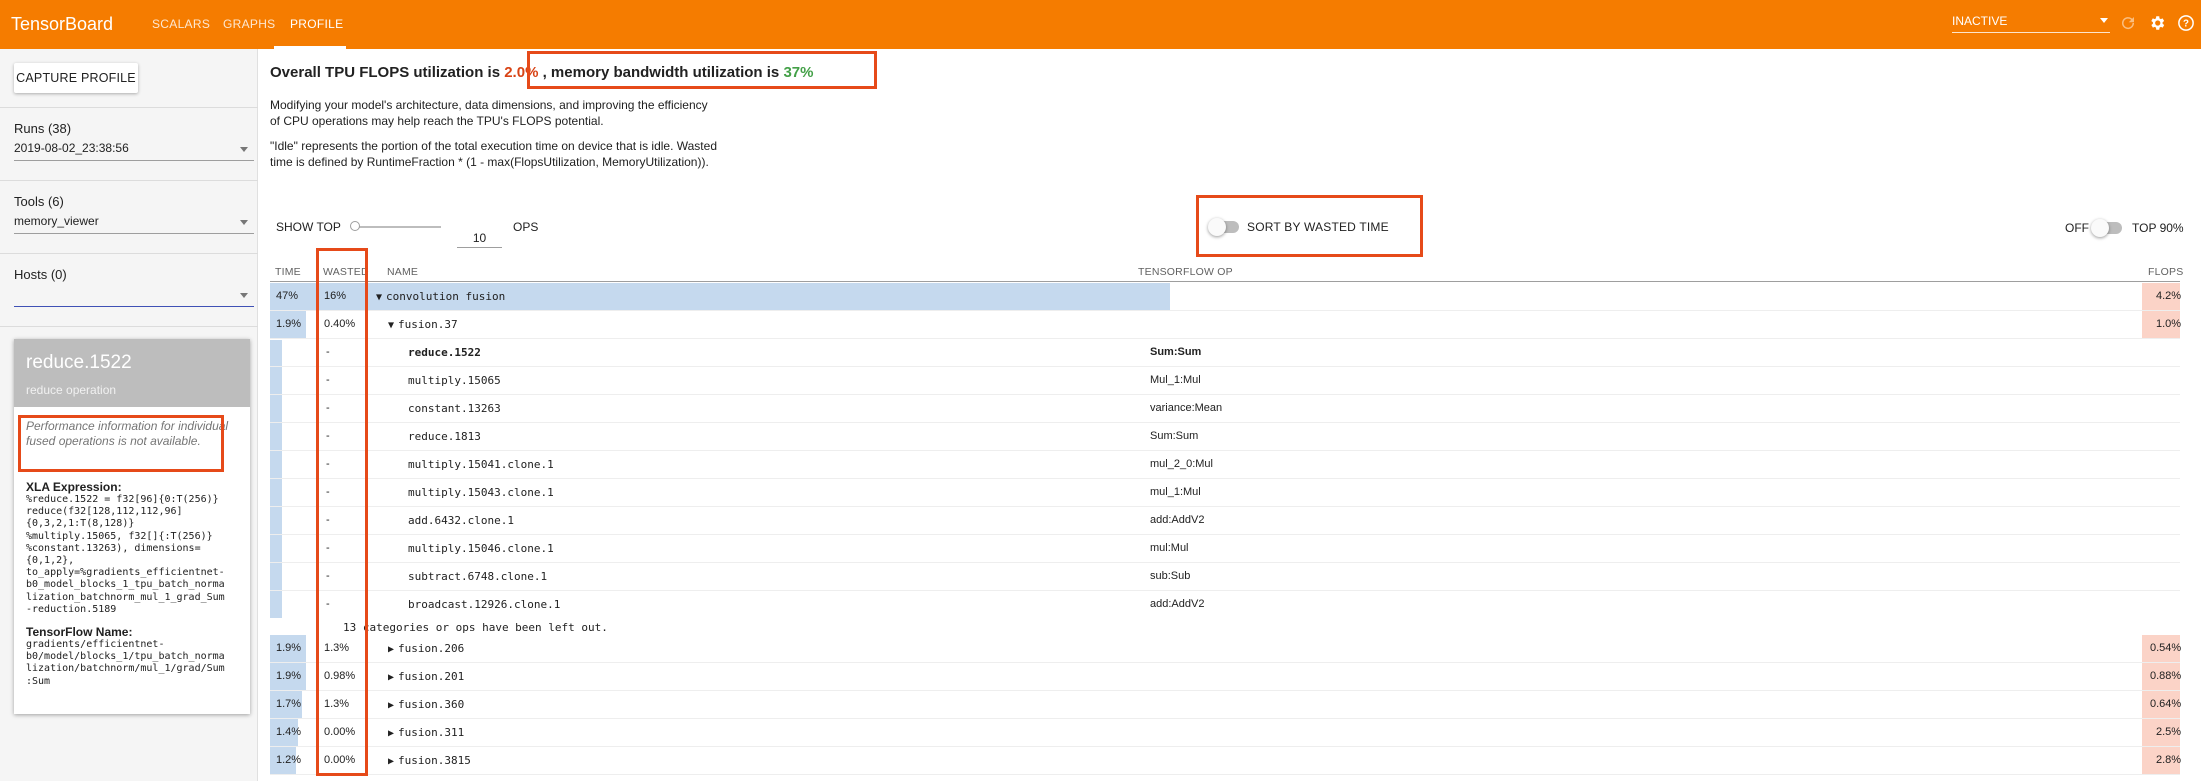 This screenshot has width=2201, height=781. What do you see at coordinates (71, 148) in the screenshot?
I see `runs-select-value: 2019-08-02_23:38:56` at bounding box center [71, 148].